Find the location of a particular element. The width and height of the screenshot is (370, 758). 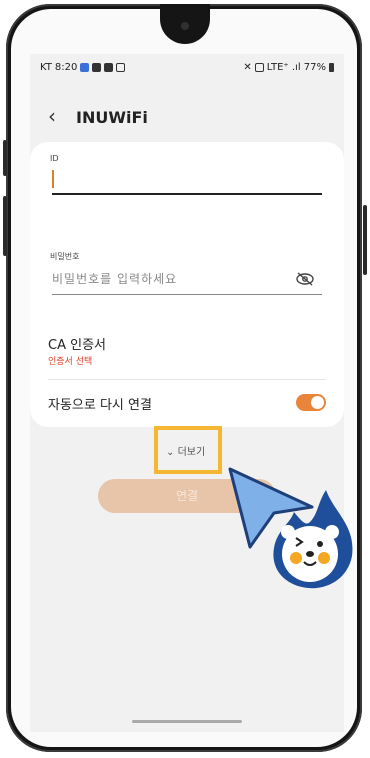

eye-off-icon is located at coordinates (305, 279).